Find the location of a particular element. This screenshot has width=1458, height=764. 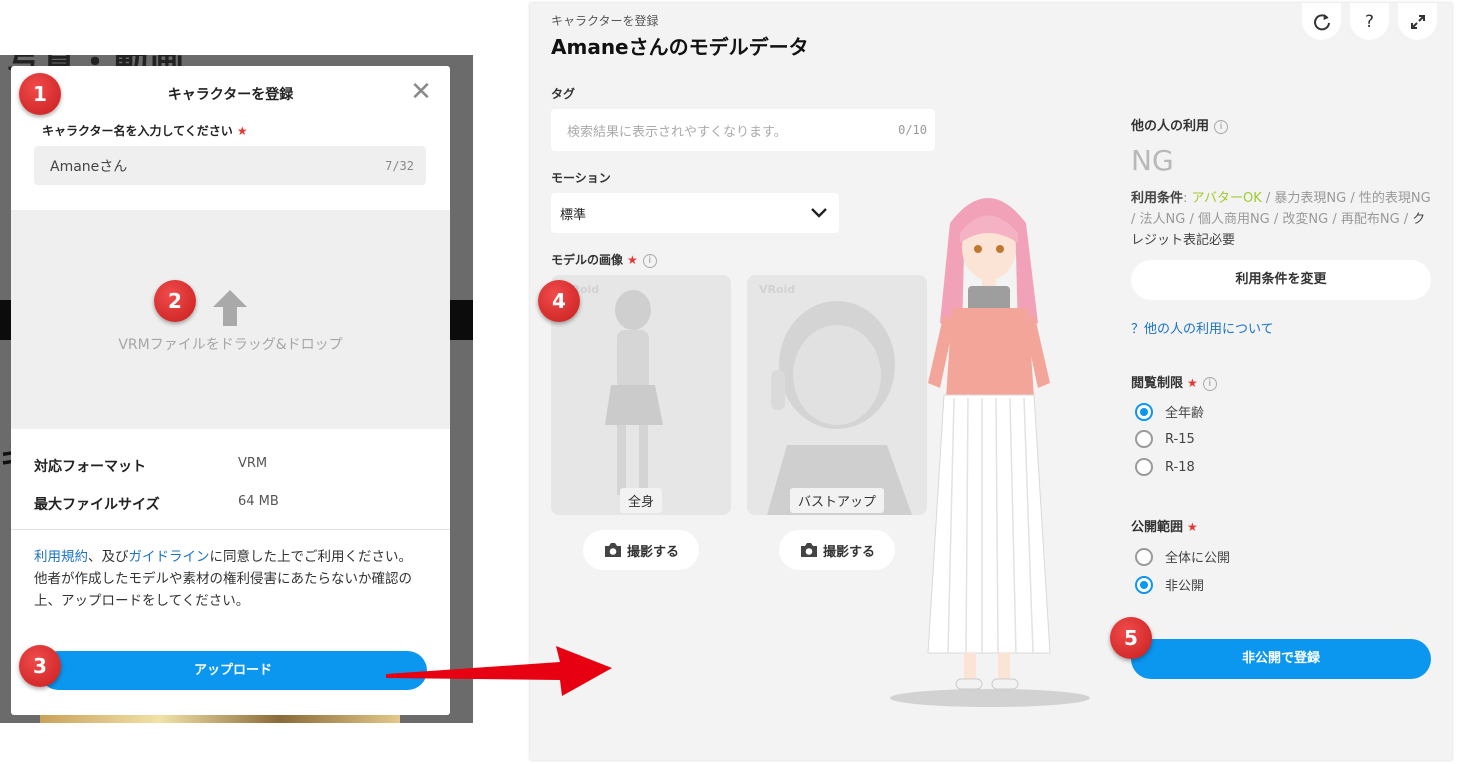

others-use-label: 他の人の利用 is located at coordinates (1170, 126).